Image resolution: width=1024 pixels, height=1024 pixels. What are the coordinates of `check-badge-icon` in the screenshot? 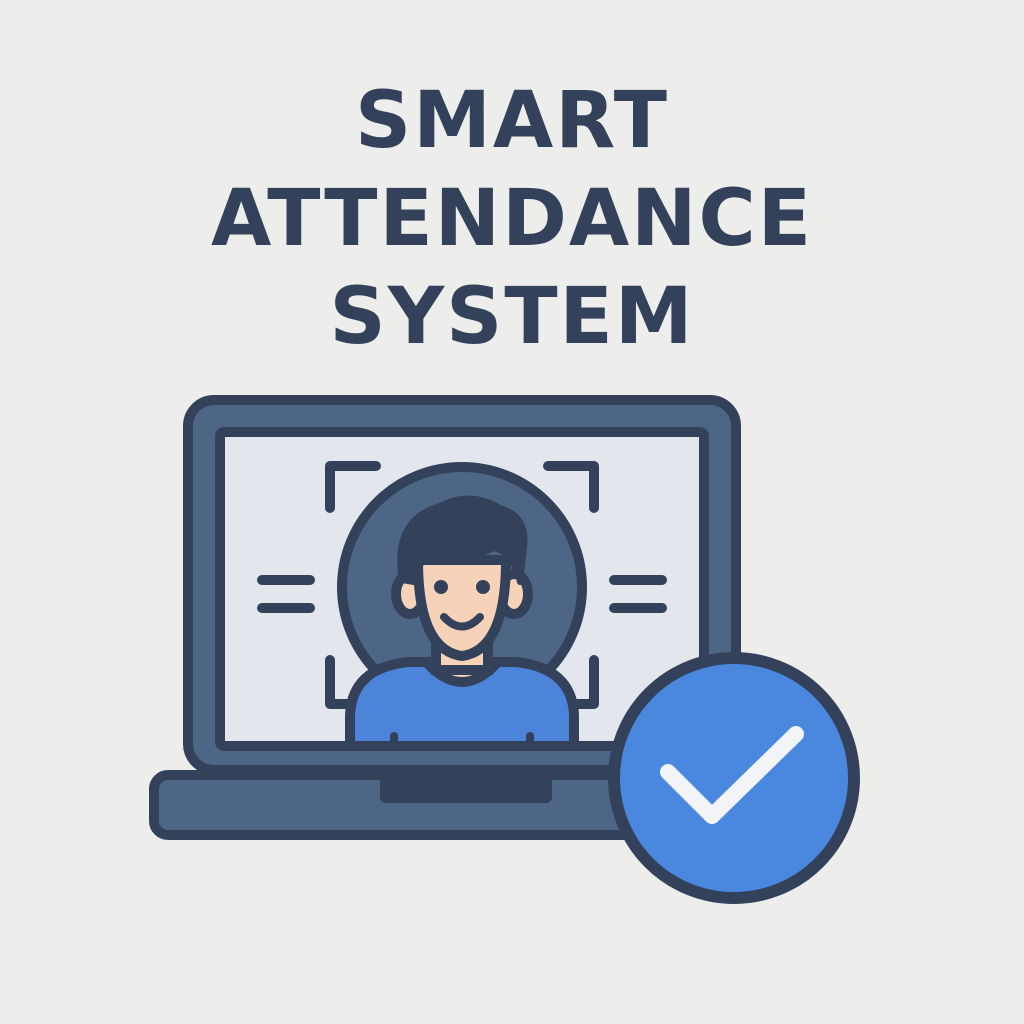 It's located at (734, 778).